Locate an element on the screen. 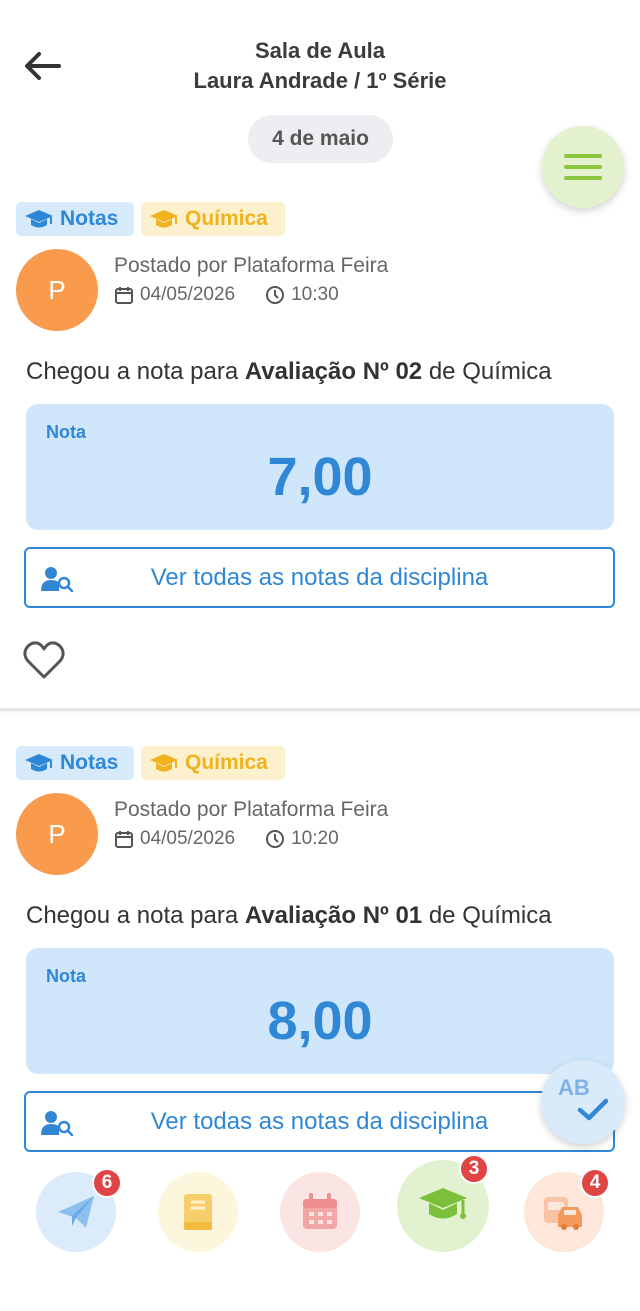 The width and height of the screenshot is (640, 1311). nav-grades: 3 is located at coordinates (443, 1203).